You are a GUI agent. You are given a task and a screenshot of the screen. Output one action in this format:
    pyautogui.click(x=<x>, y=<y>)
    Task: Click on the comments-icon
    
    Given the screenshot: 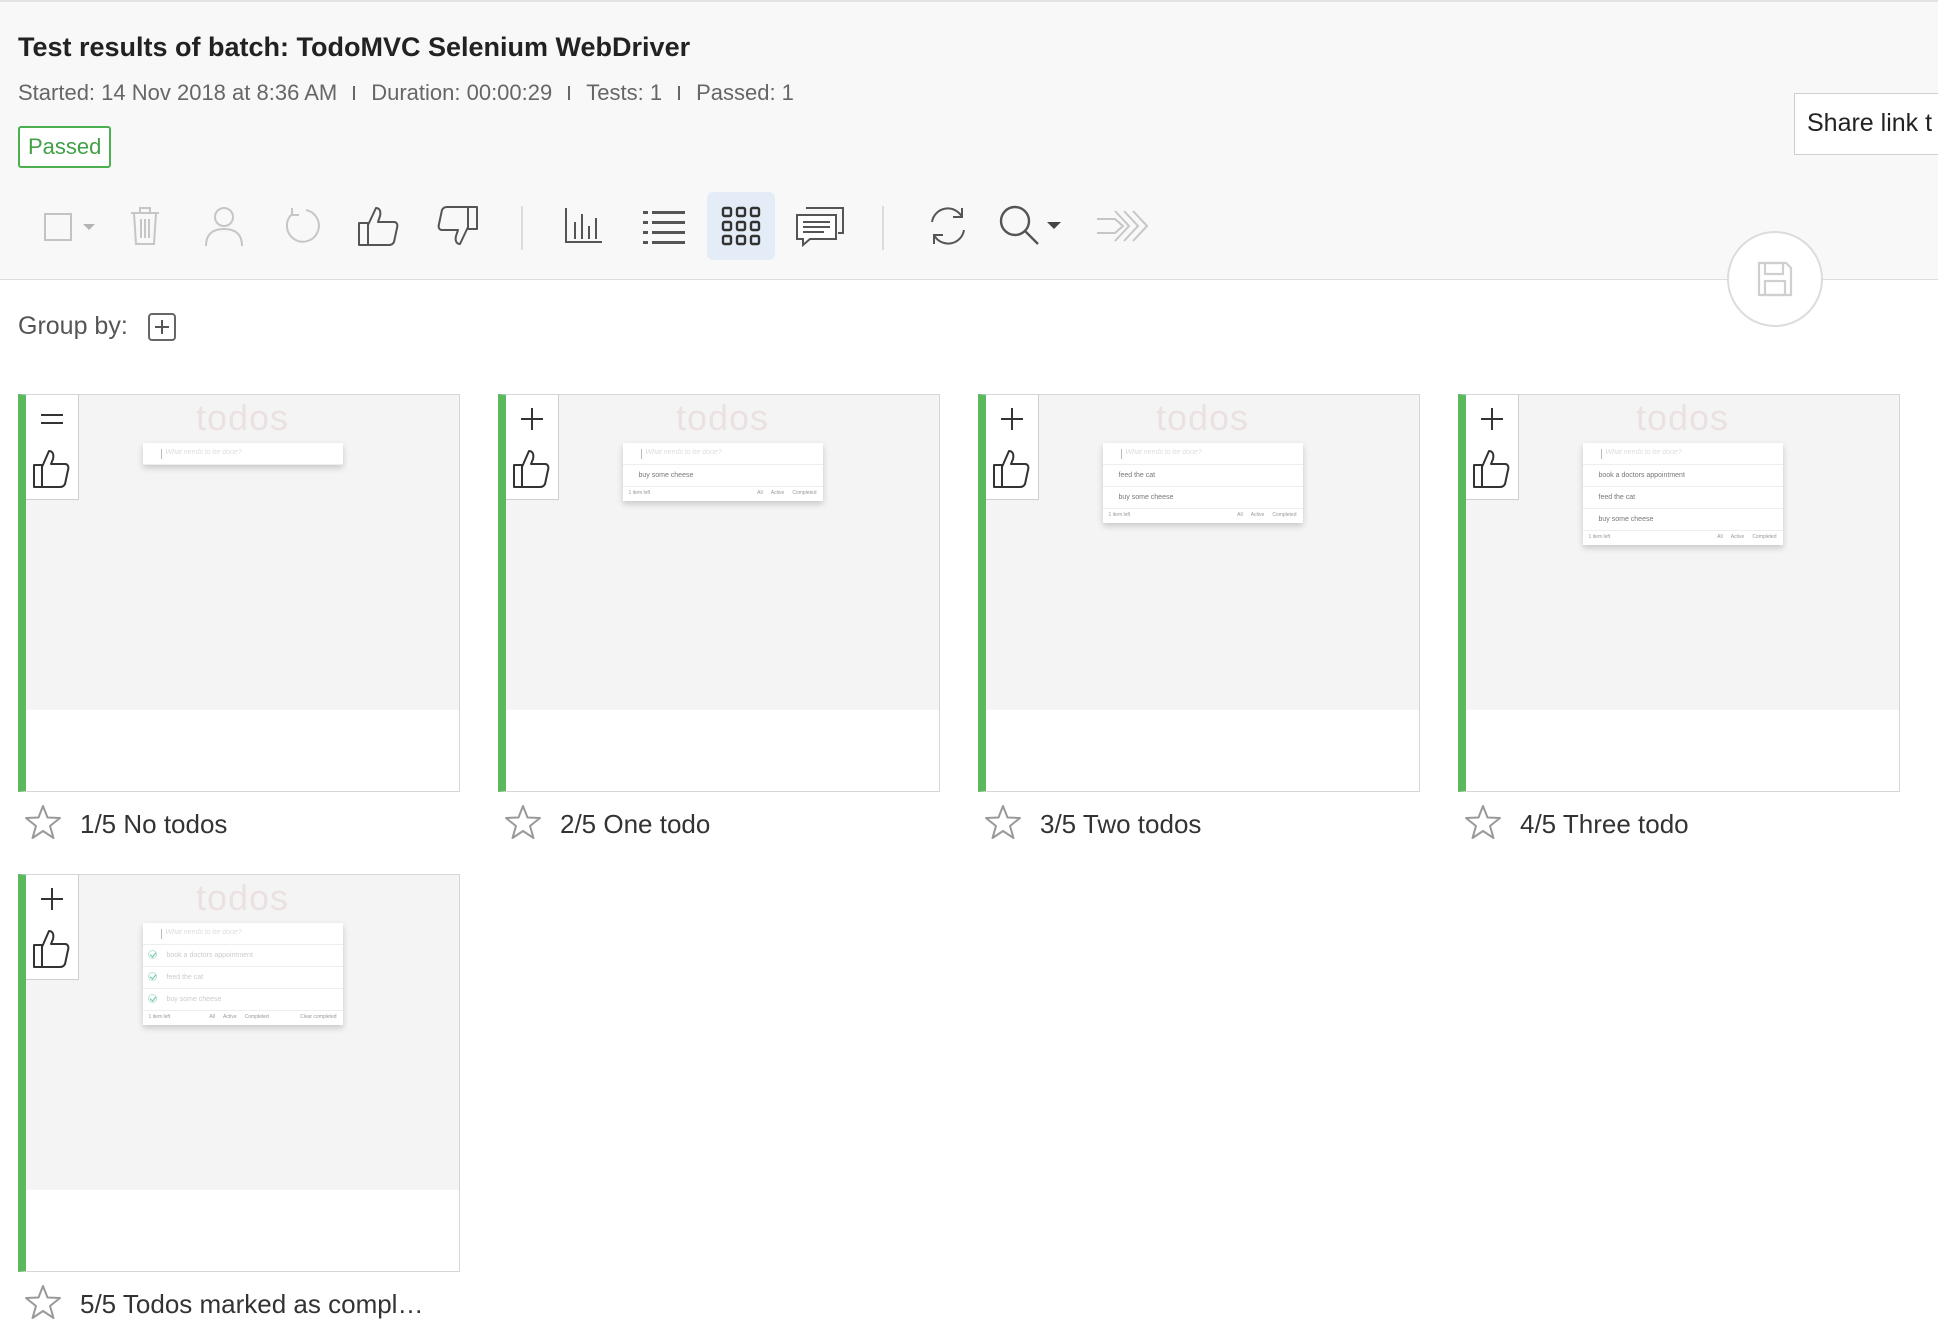 What is the action you would take?
    pyautogui.click(x=820, y=227)
    